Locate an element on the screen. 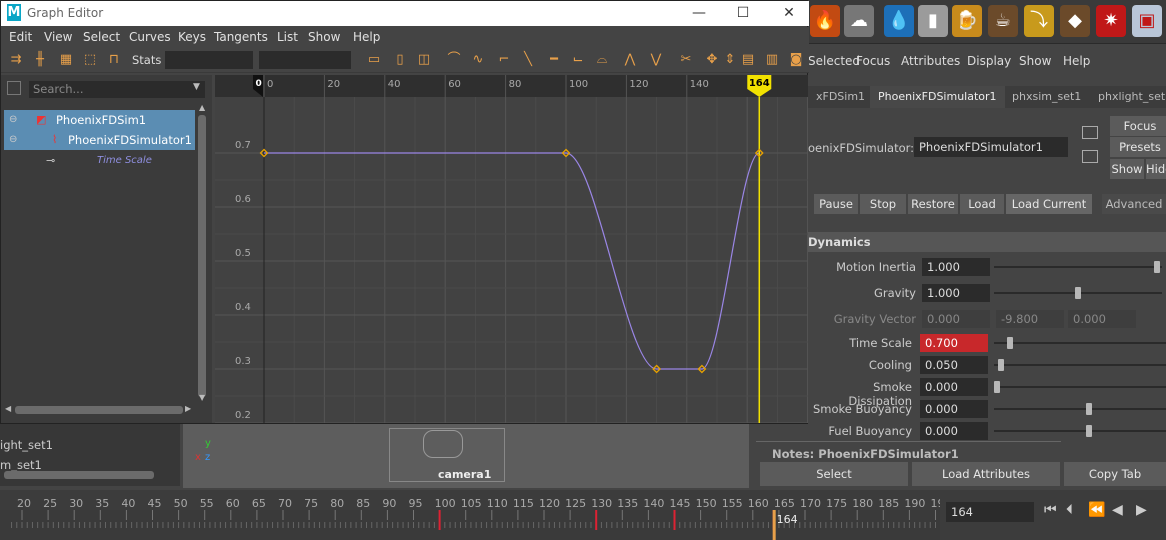 The image size is (1166, 540). menu-select: Select is located at coordinates (101, 37).